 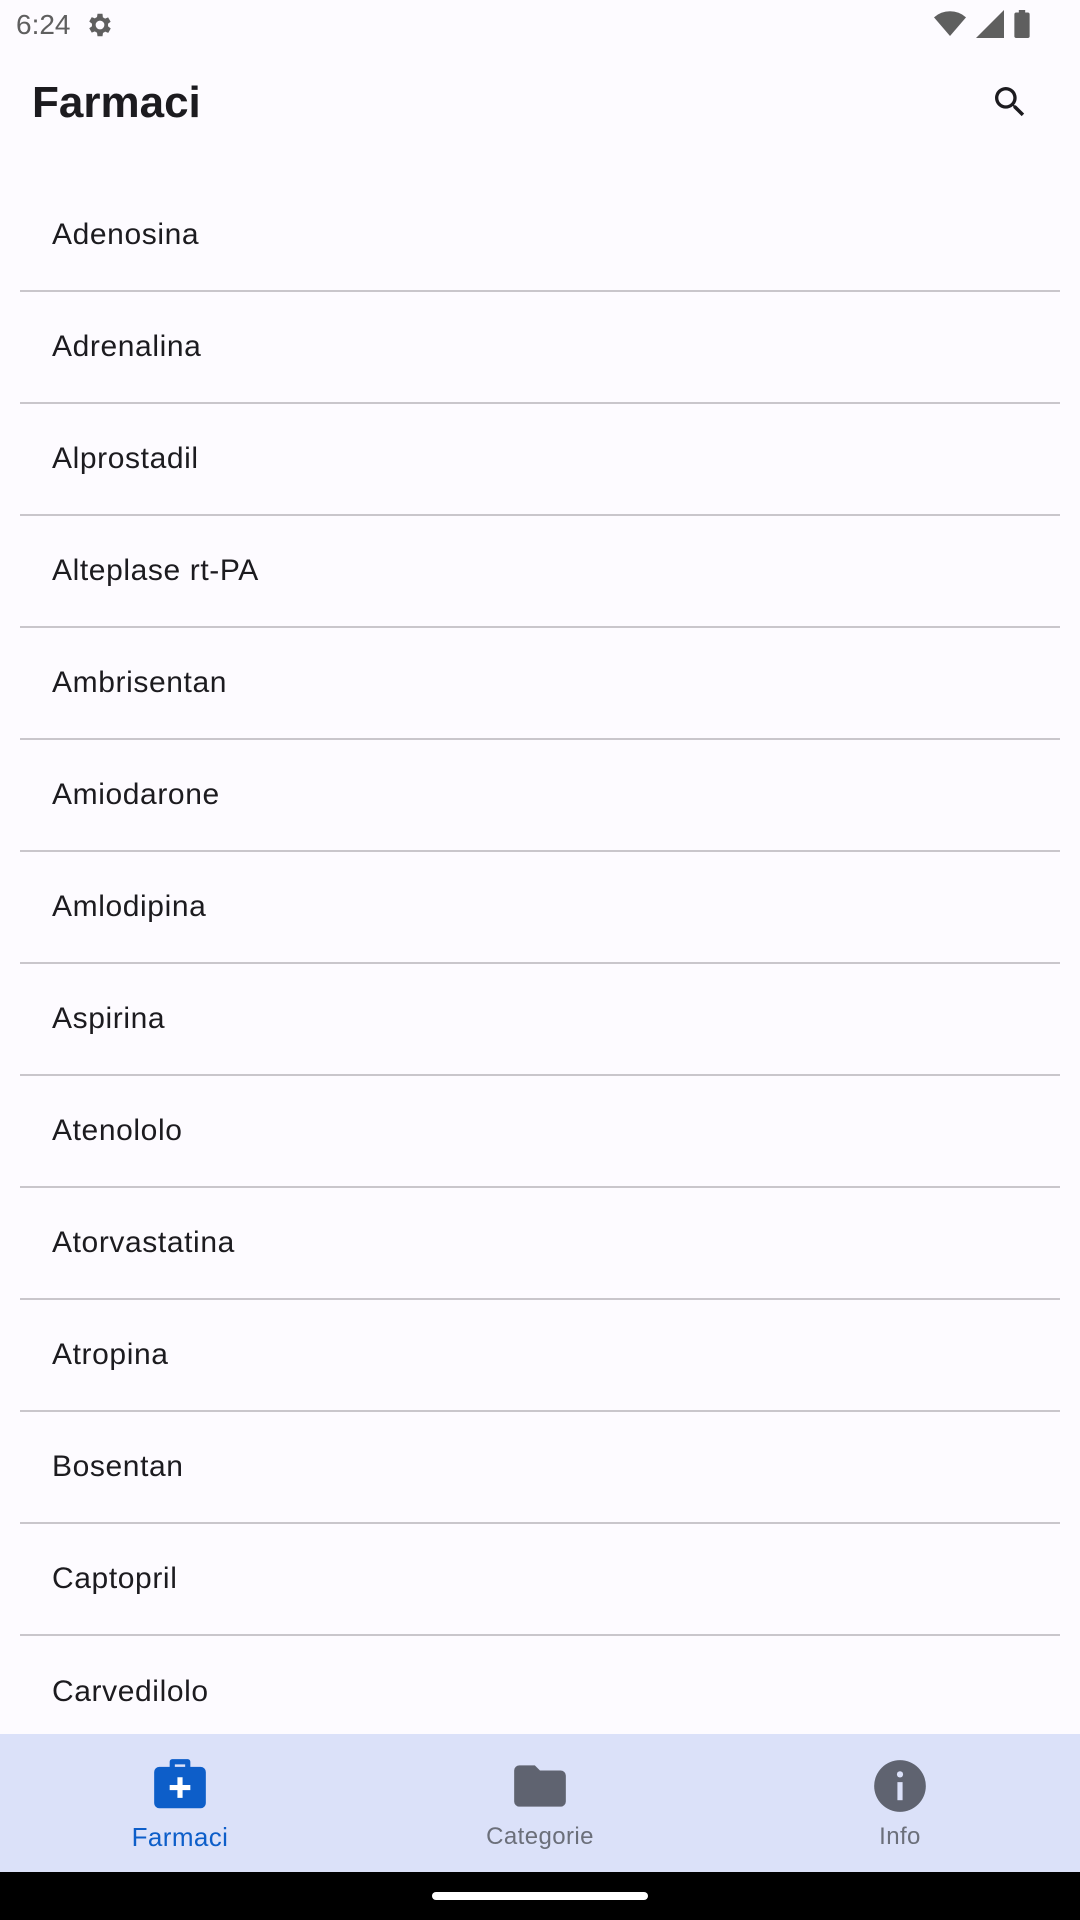 What do you see at coordinates (540, 1786) in the screenshot?
I see `folder-icon` at bounding box center [540, 1786].